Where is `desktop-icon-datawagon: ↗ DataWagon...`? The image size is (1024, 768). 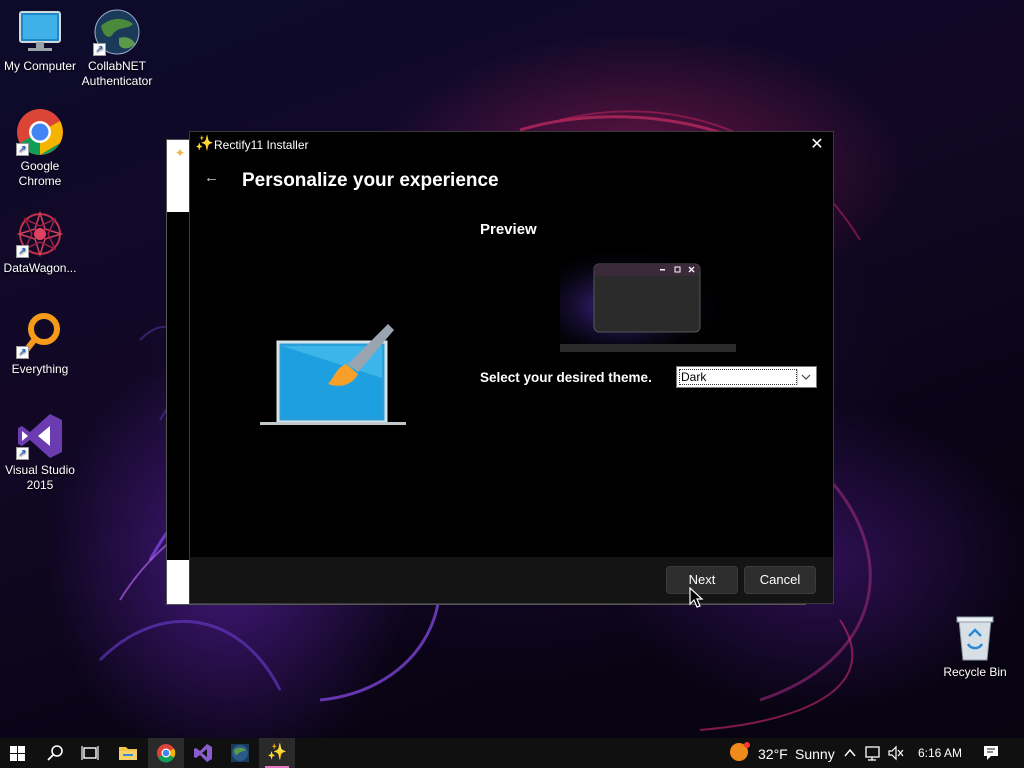 desktop-icon-datawagon: ↗ DataWagon... is located at coordinates (40, 243).